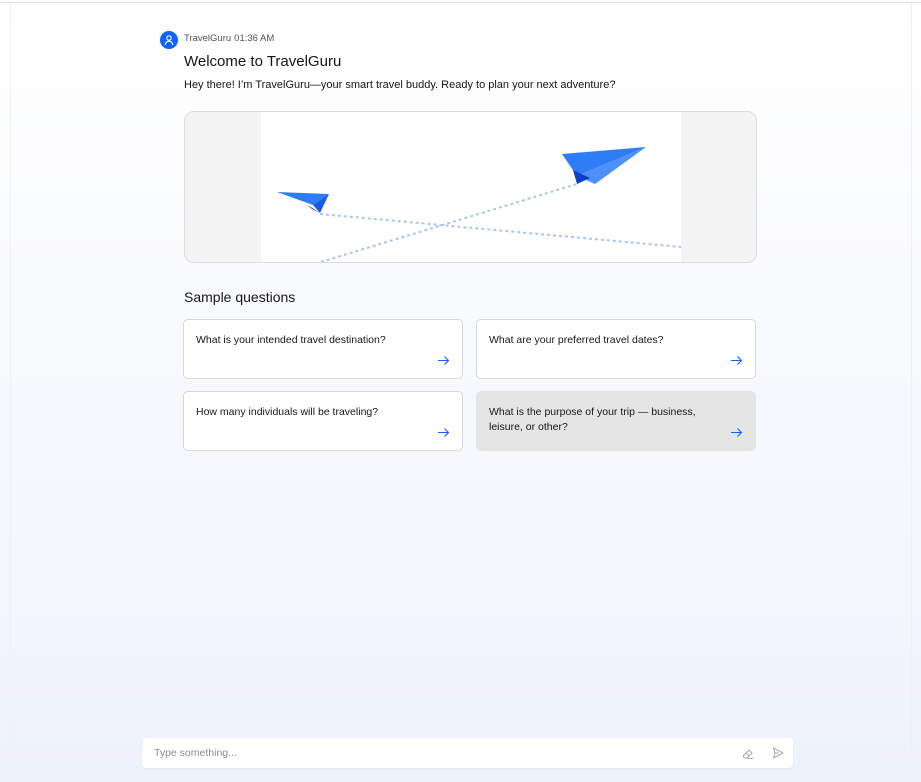 This screenshot has width=921, height=782. Describe the element at coordinates (208, 38) in the screenshot. I see `sender-name: TravelGuru` at that location.